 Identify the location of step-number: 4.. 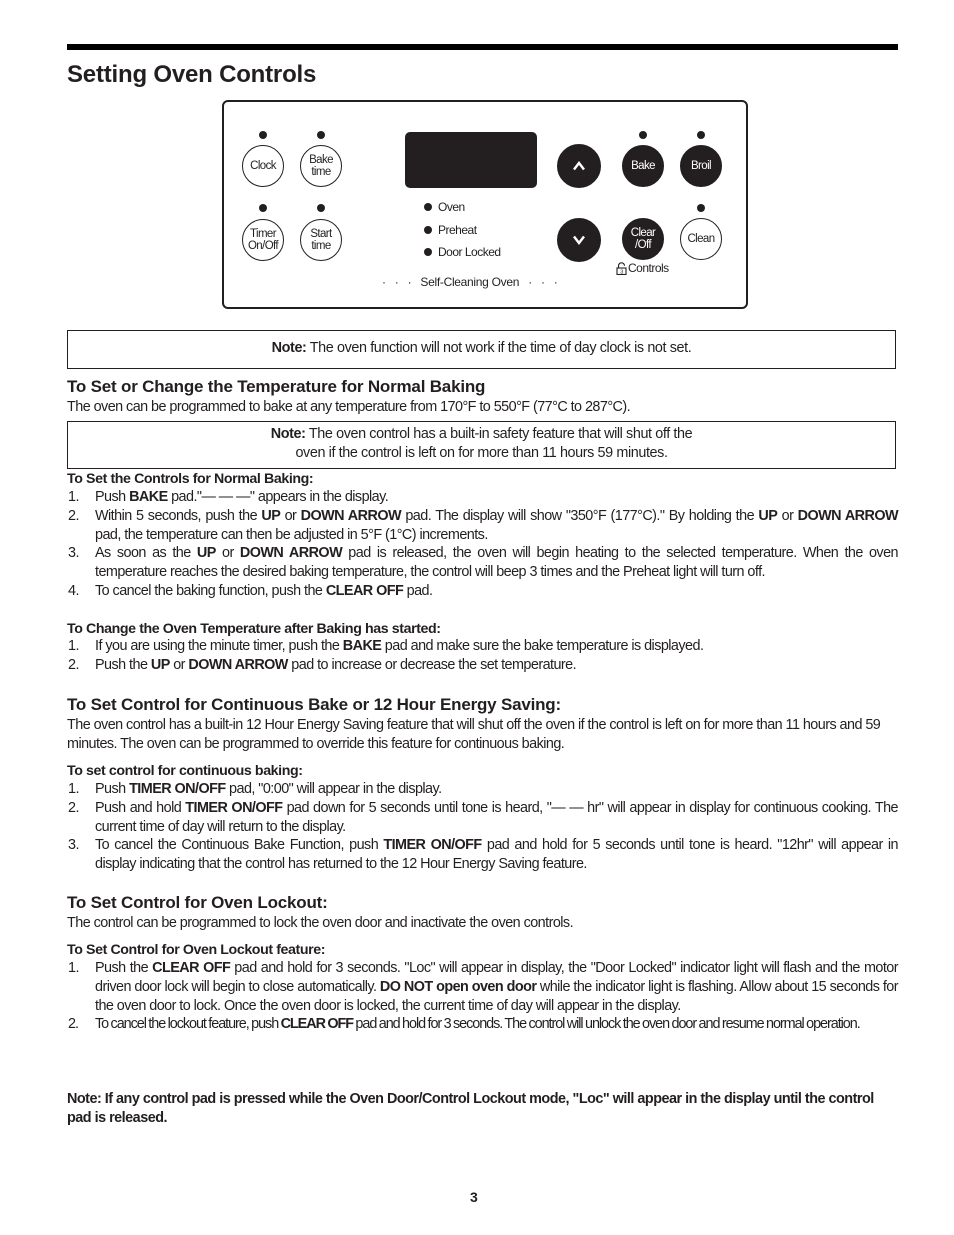
(73, 590).